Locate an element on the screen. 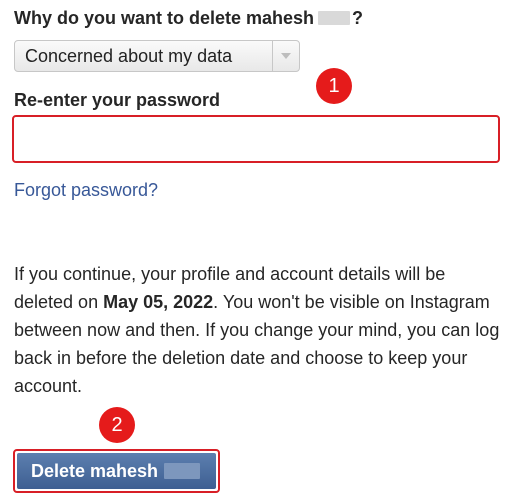 The height and width of the screenshot is (500, 514). question-text: Why do you want to delete mahesh is located at coordinates (164, 18).